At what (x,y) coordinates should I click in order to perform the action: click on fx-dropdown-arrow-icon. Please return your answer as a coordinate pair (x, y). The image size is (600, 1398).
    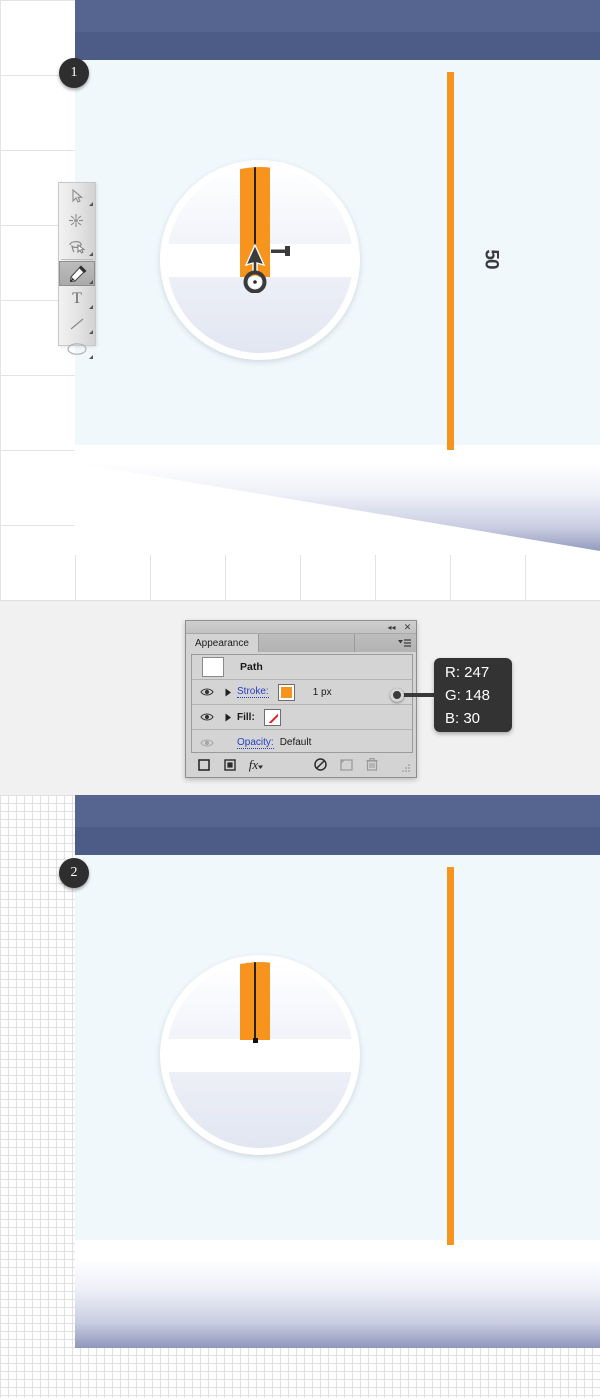
    Looking at the image, I should click on (261, 767).